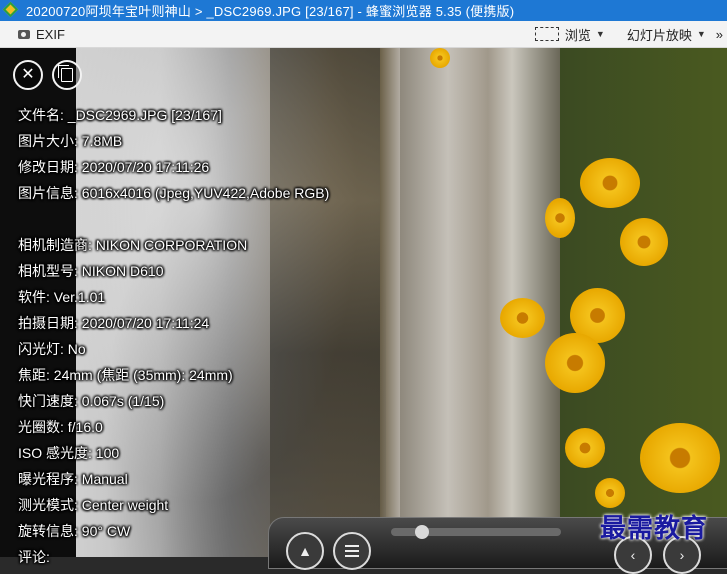 This screenshot has height=574, width=727. What do you see at coordinates (659, 35) in the screenshot?
I see `slideshow-label: 幻灯片放映` at bounding box center [659, 35].